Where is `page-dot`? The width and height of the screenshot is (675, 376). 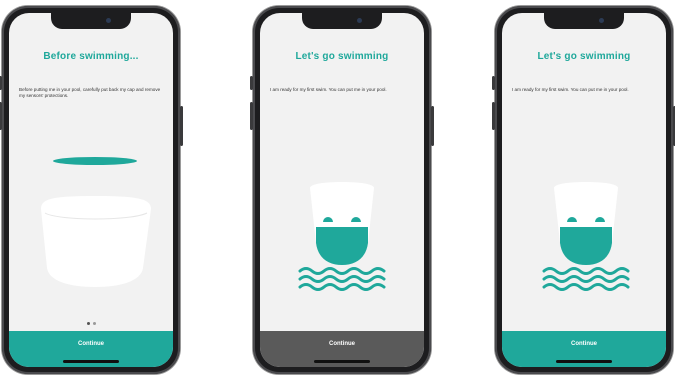
page-dot is located at coordinates (94, 323).